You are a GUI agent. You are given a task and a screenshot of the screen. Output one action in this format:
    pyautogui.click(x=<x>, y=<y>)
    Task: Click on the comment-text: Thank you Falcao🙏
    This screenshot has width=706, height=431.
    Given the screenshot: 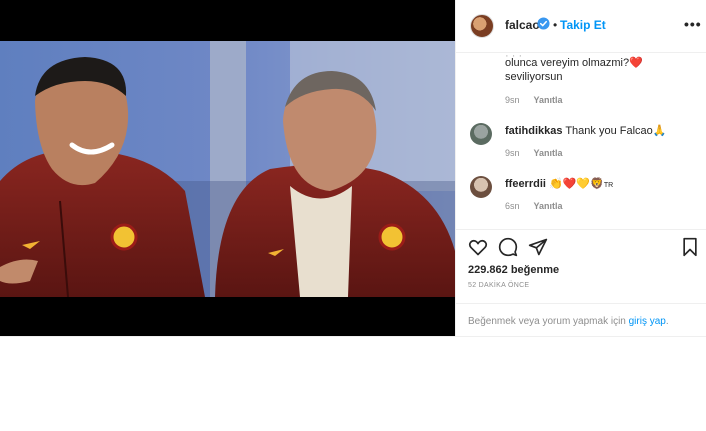 What is the action you would take?
    pyautogui.click(x=616, y=131)
    